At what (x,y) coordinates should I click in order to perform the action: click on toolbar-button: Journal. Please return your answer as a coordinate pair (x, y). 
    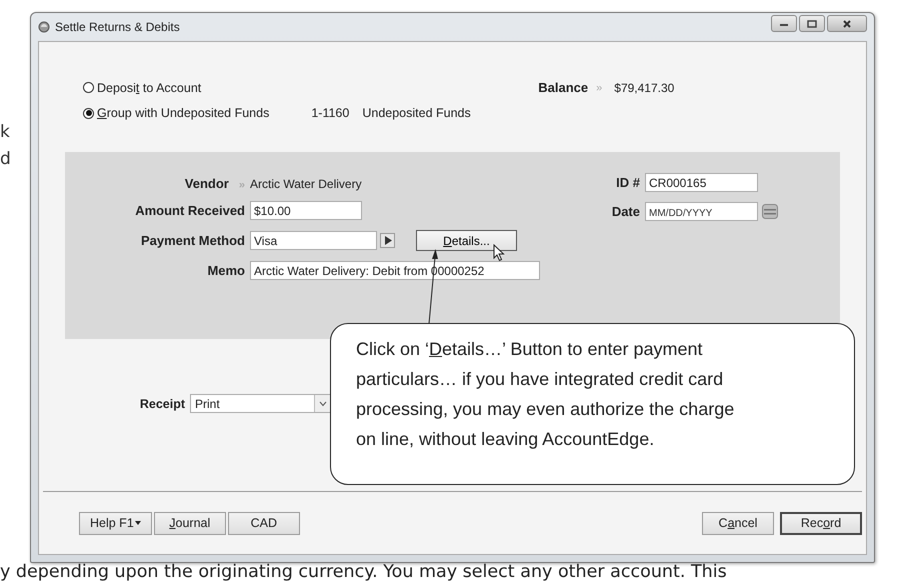
    Looking at the image, I should click on (190, 523).